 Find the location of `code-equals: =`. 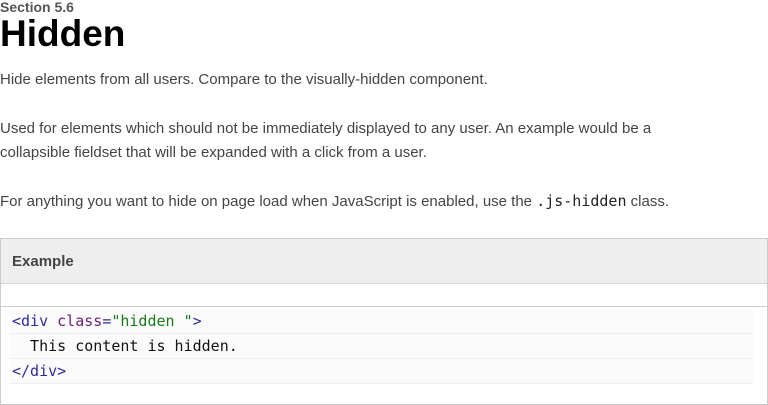

code-equals: = is located at coordinates (107, 321).